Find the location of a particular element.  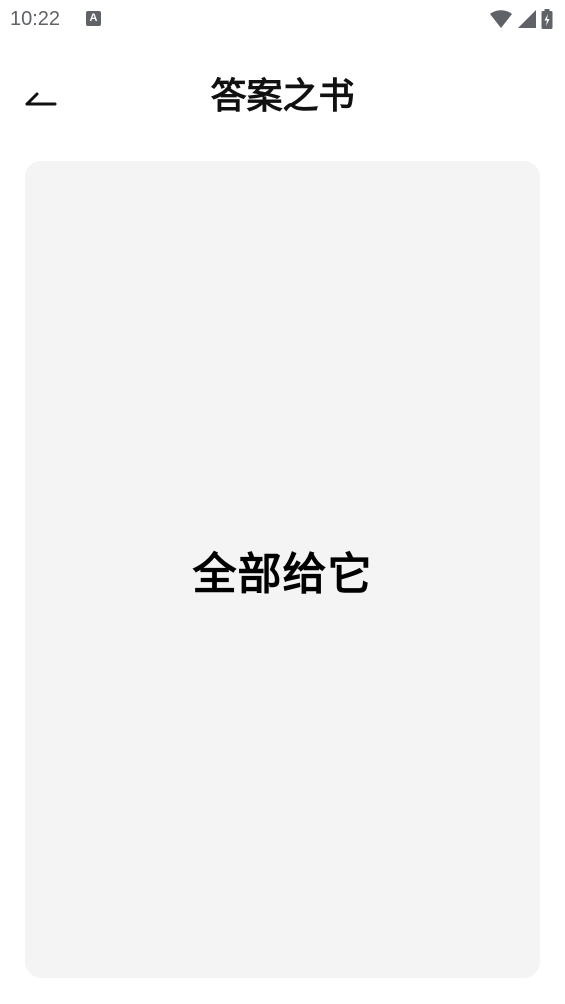

back-button is located at coordinates (39, 97).